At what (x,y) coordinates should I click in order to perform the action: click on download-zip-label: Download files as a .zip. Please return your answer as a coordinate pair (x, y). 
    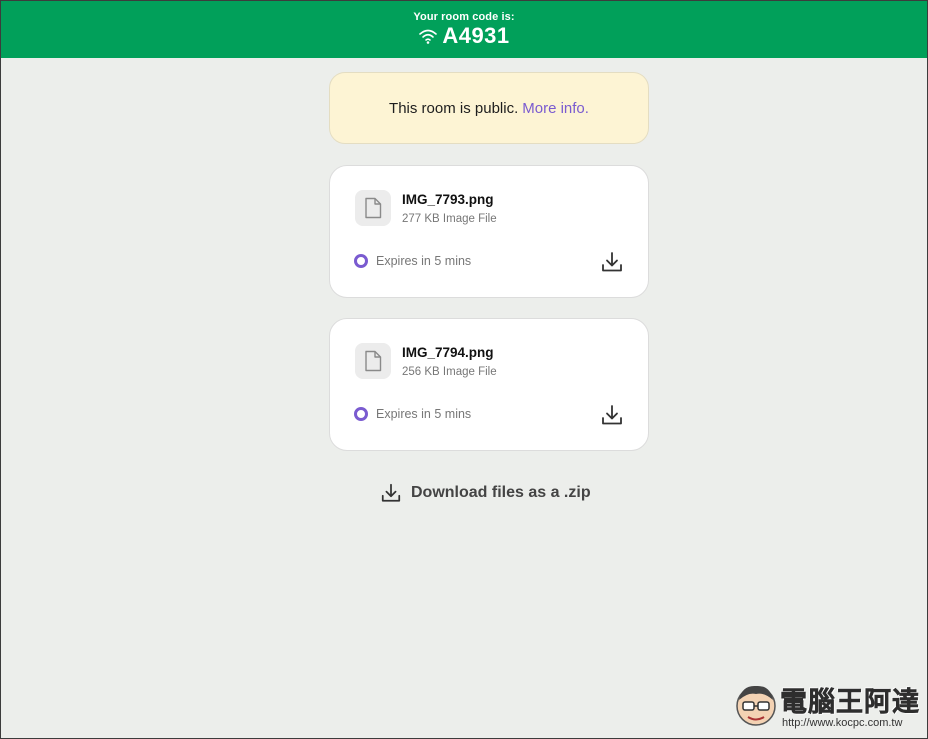
    Looking at the image, I should click on (501, 492).